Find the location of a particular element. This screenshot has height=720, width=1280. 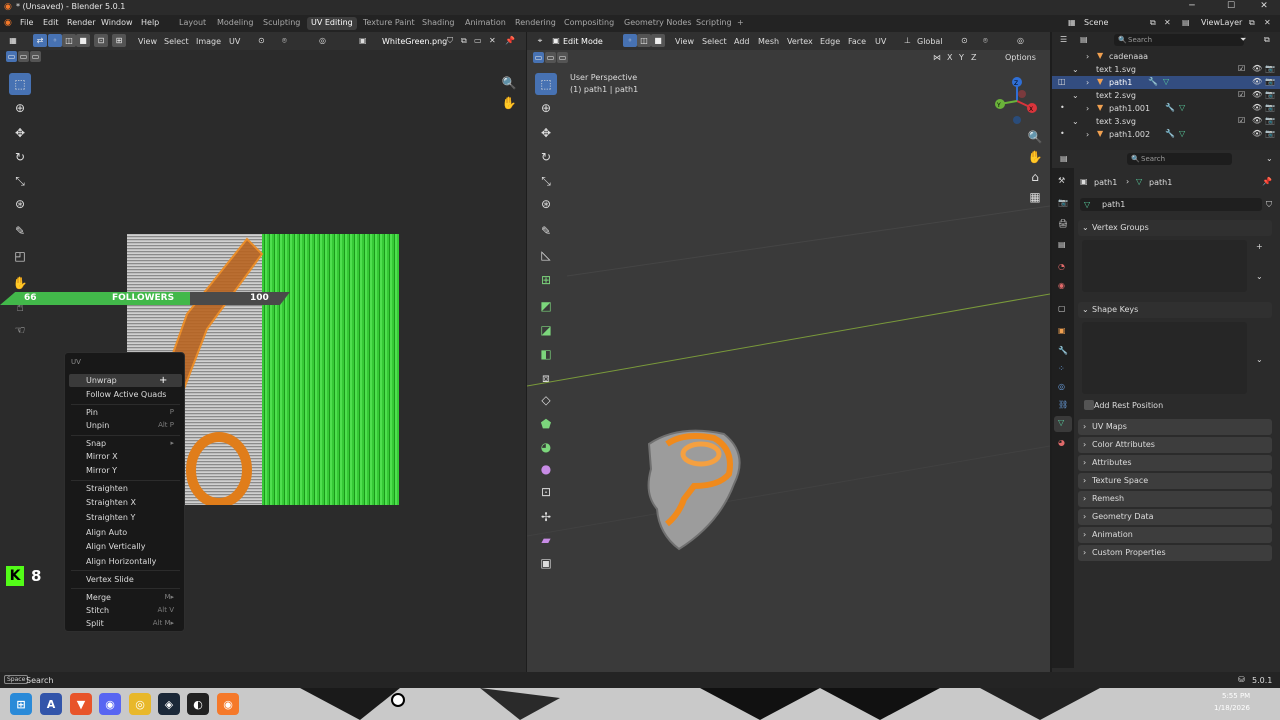

outliner-search-input: 🔍 Search is located at coordinates (1179, 40).